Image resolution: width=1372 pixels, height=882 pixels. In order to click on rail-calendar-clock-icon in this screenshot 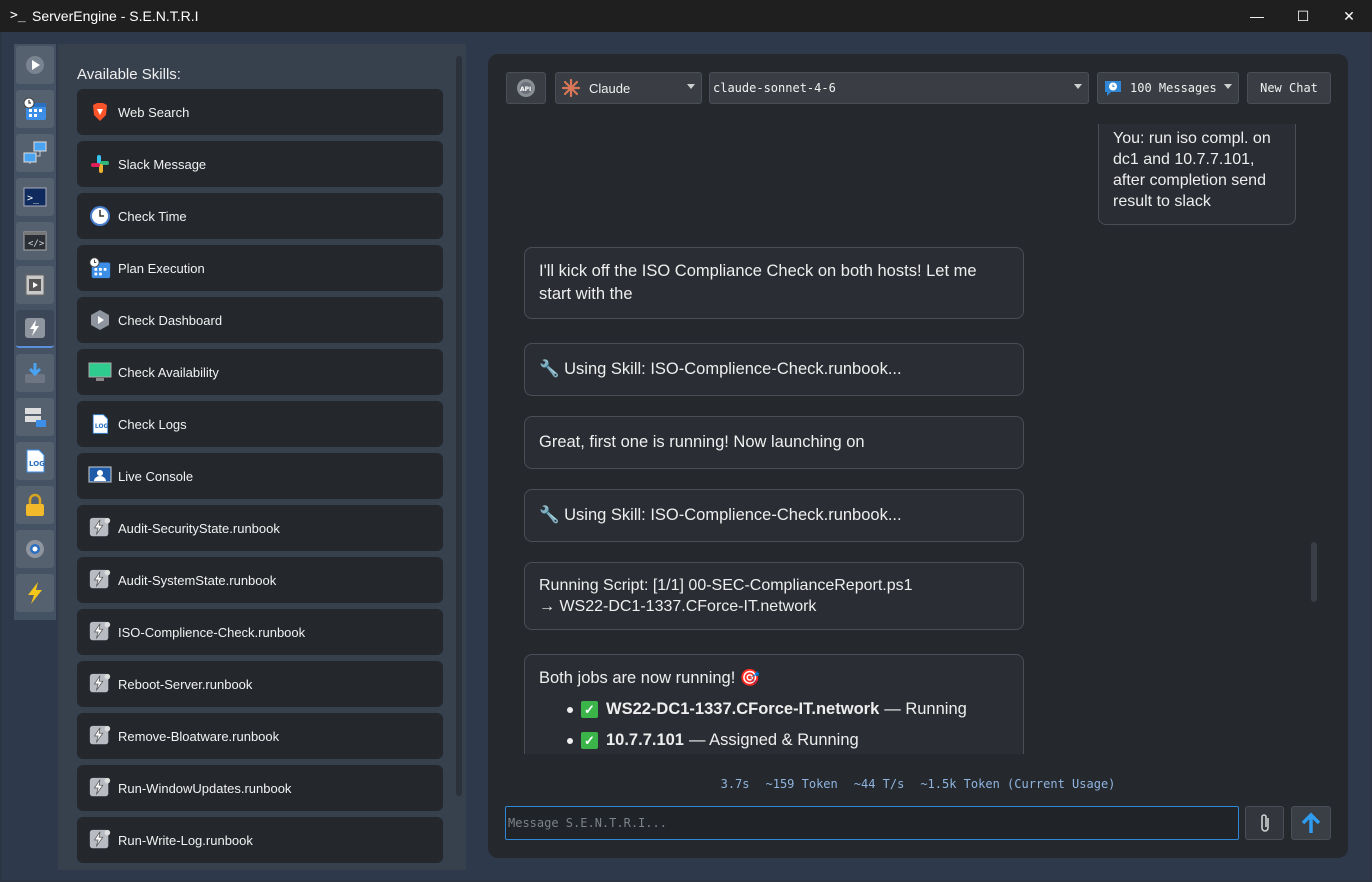, I will do `click(35, 109)`.